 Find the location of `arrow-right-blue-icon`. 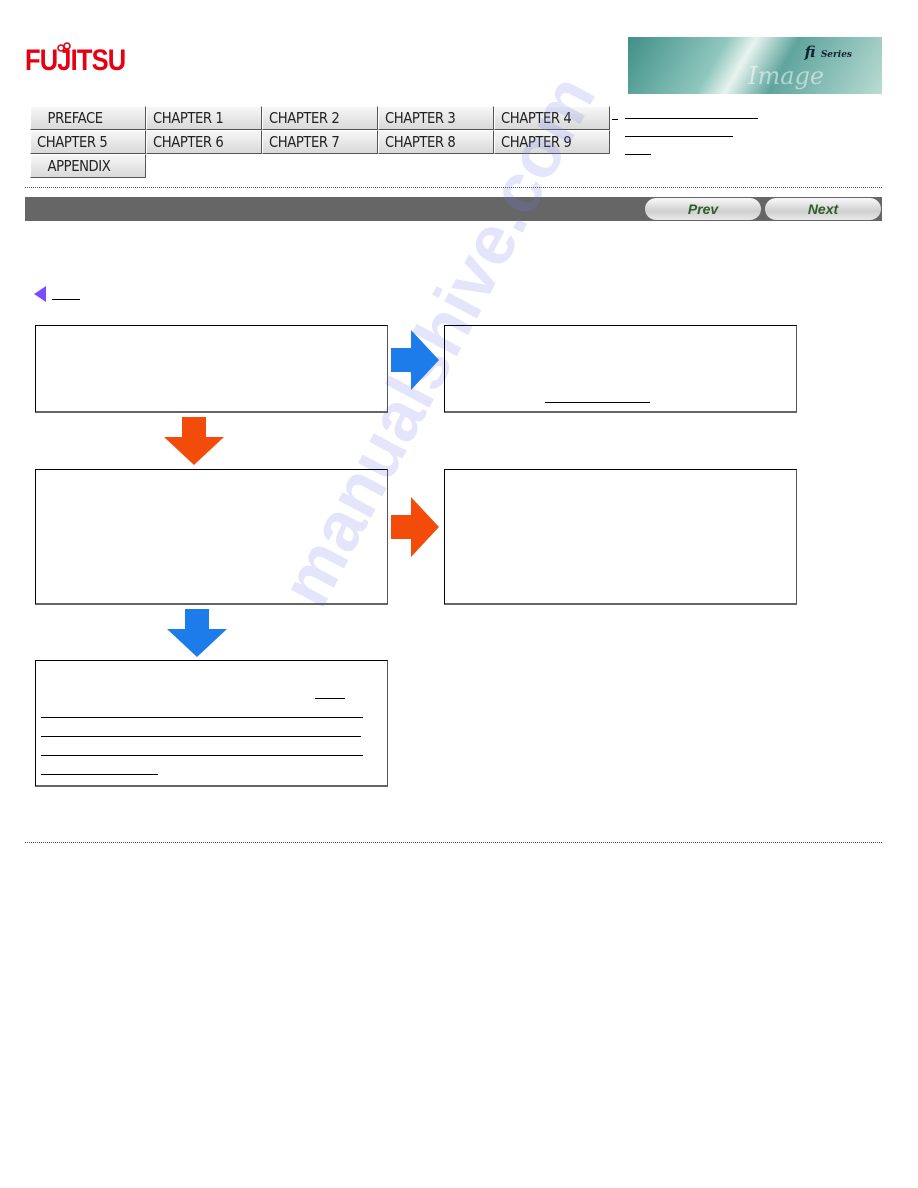

arrow-right-blue-icon is located at coordinates (415, 360).